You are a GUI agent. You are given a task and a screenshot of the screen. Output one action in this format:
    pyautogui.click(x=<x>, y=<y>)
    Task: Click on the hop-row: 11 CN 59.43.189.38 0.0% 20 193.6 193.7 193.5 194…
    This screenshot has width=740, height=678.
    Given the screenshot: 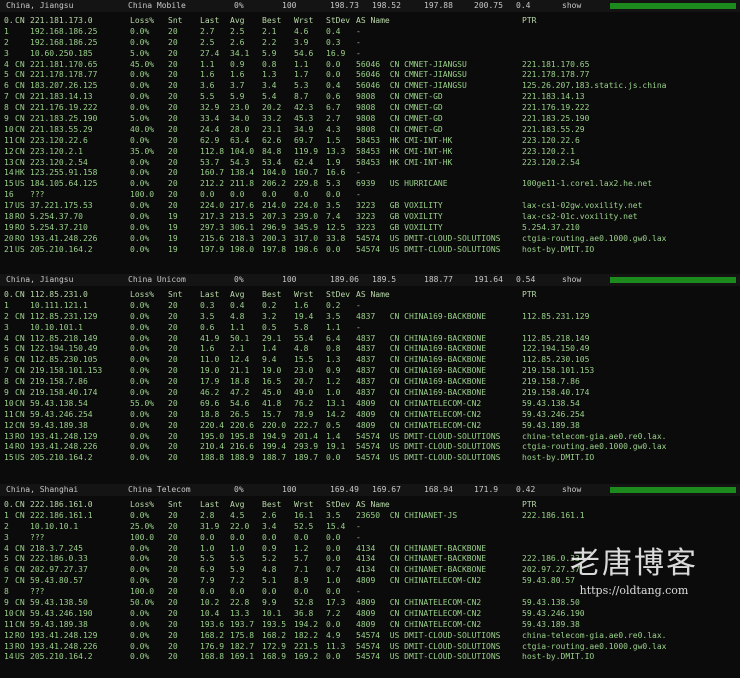 What is the action you would take?
    pyautogui.click(x=370, y=625)
    